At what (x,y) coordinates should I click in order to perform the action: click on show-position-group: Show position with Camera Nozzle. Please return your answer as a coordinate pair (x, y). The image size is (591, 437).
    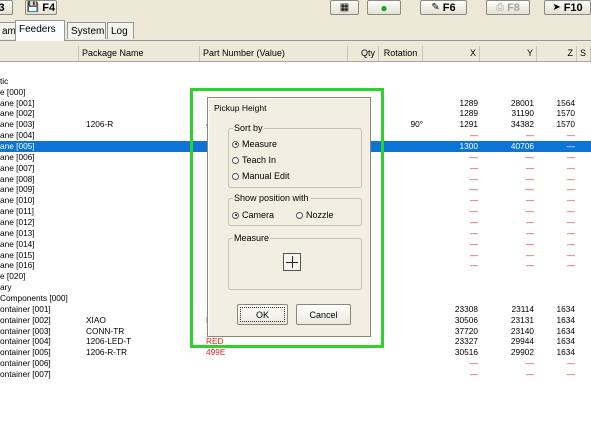
    Looking at the image, I should click on (295, 209).